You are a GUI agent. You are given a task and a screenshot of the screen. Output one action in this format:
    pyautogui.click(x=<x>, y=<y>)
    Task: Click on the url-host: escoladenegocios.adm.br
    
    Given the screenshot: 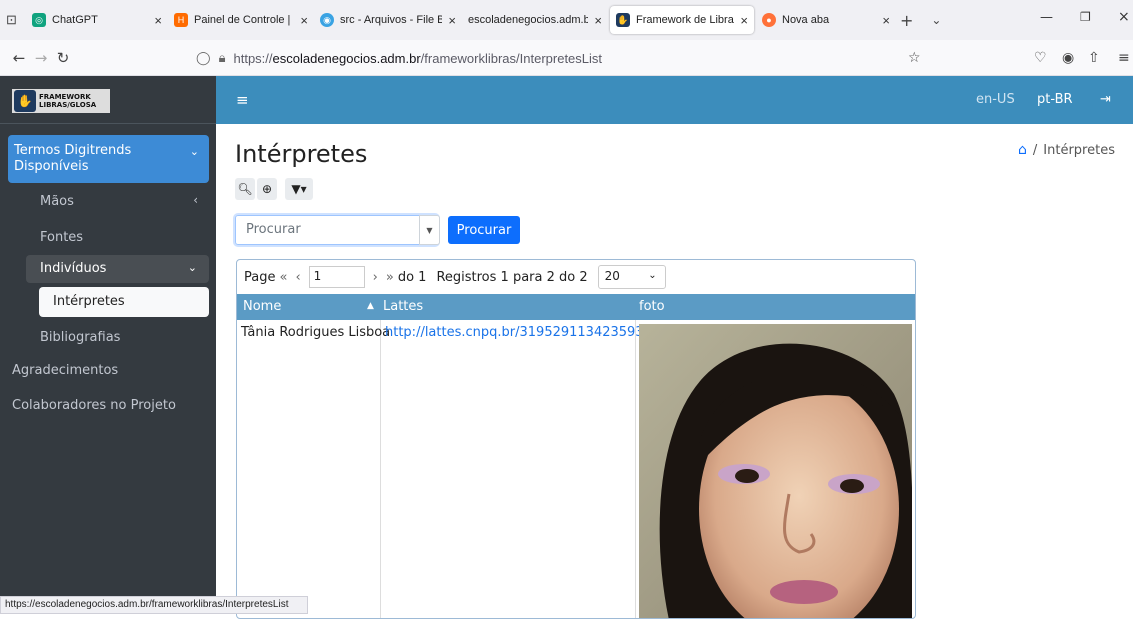 What is the action you would take?
    pyautogui.click(x=346, y=58)
    